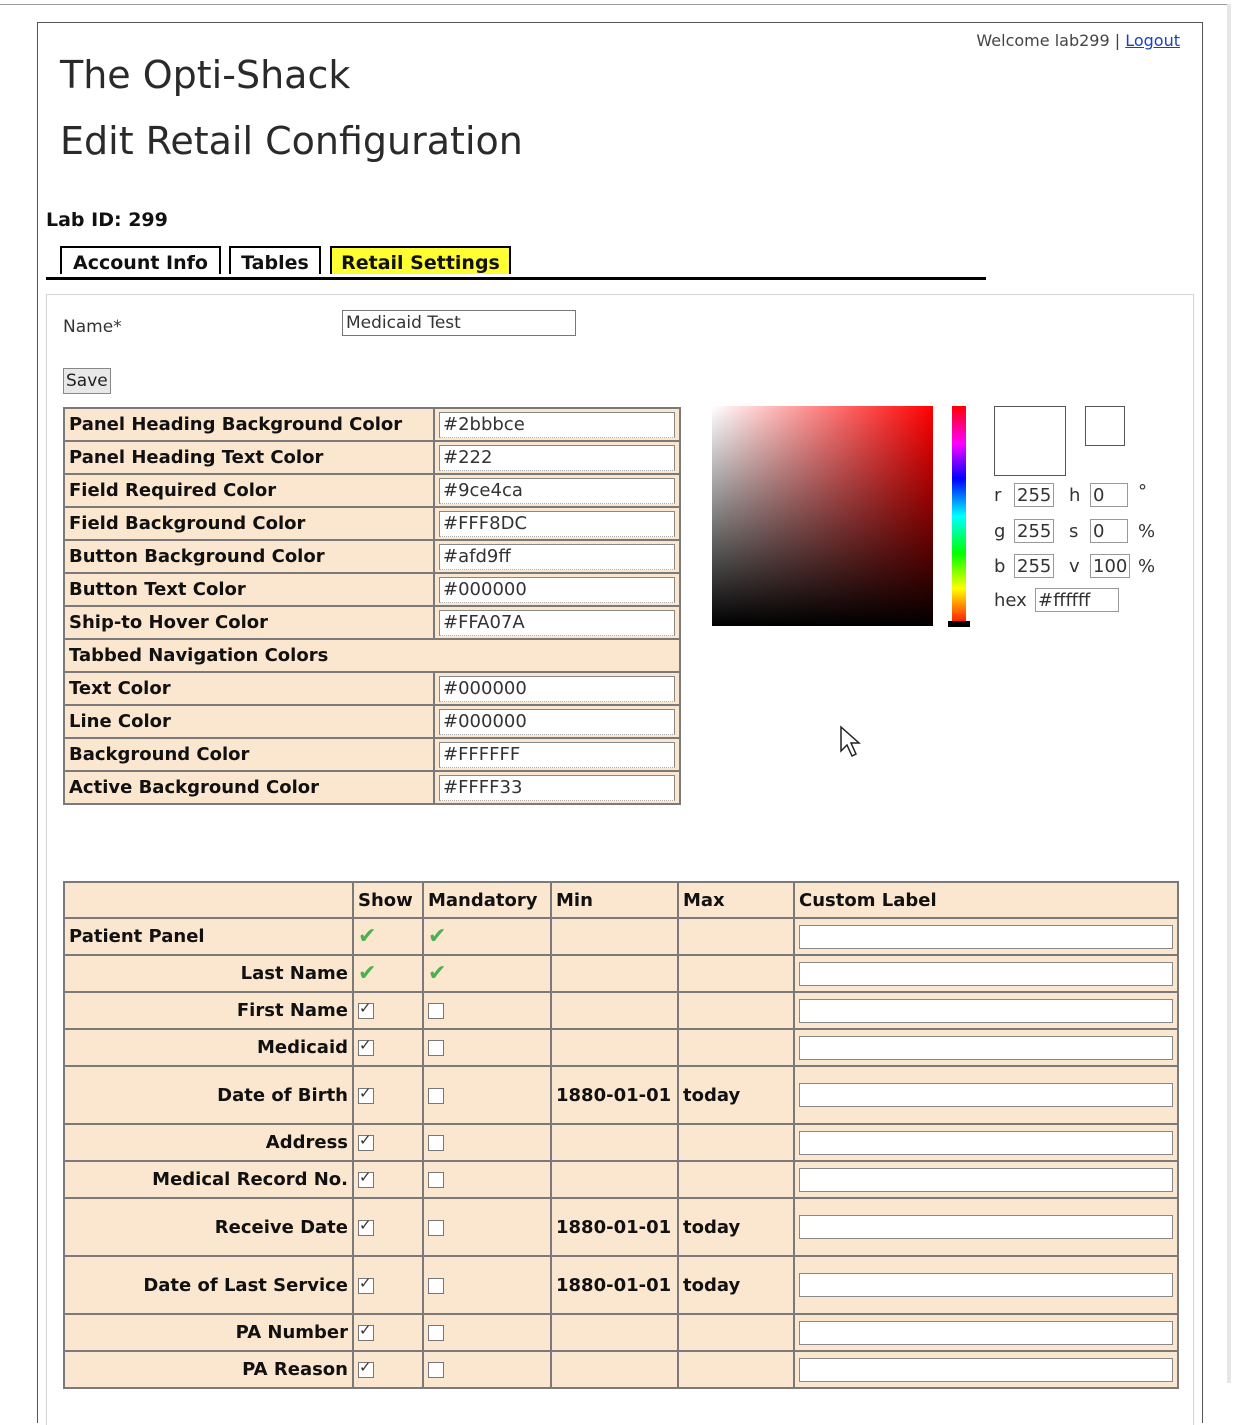 This screenshot has width=1238, height=1425. What do you see at coordinates (249, 721) in the screenshot?
I see `color-setting-label: Line Color` at bounding box center [249, 721].